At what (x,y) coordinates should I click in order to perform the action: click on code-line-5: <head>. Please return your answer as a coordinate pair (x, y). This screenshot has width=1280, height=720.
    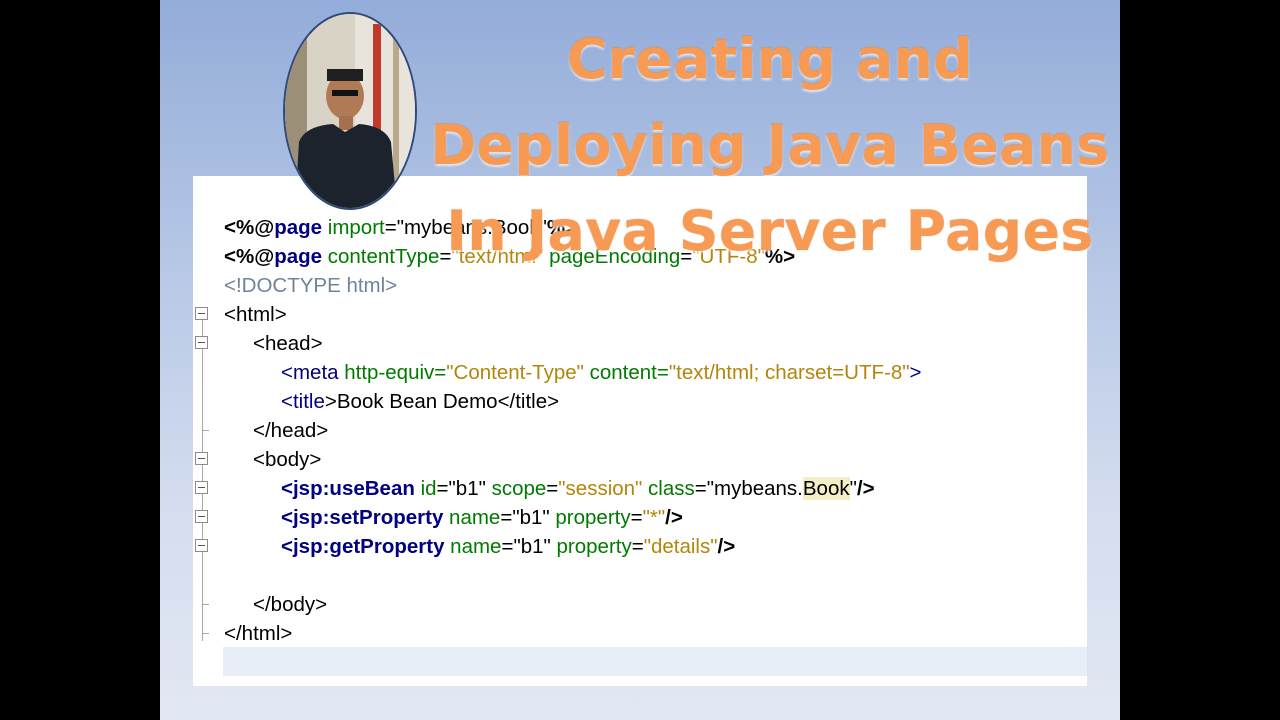
    Looking at the image, I should click on (288, 343).